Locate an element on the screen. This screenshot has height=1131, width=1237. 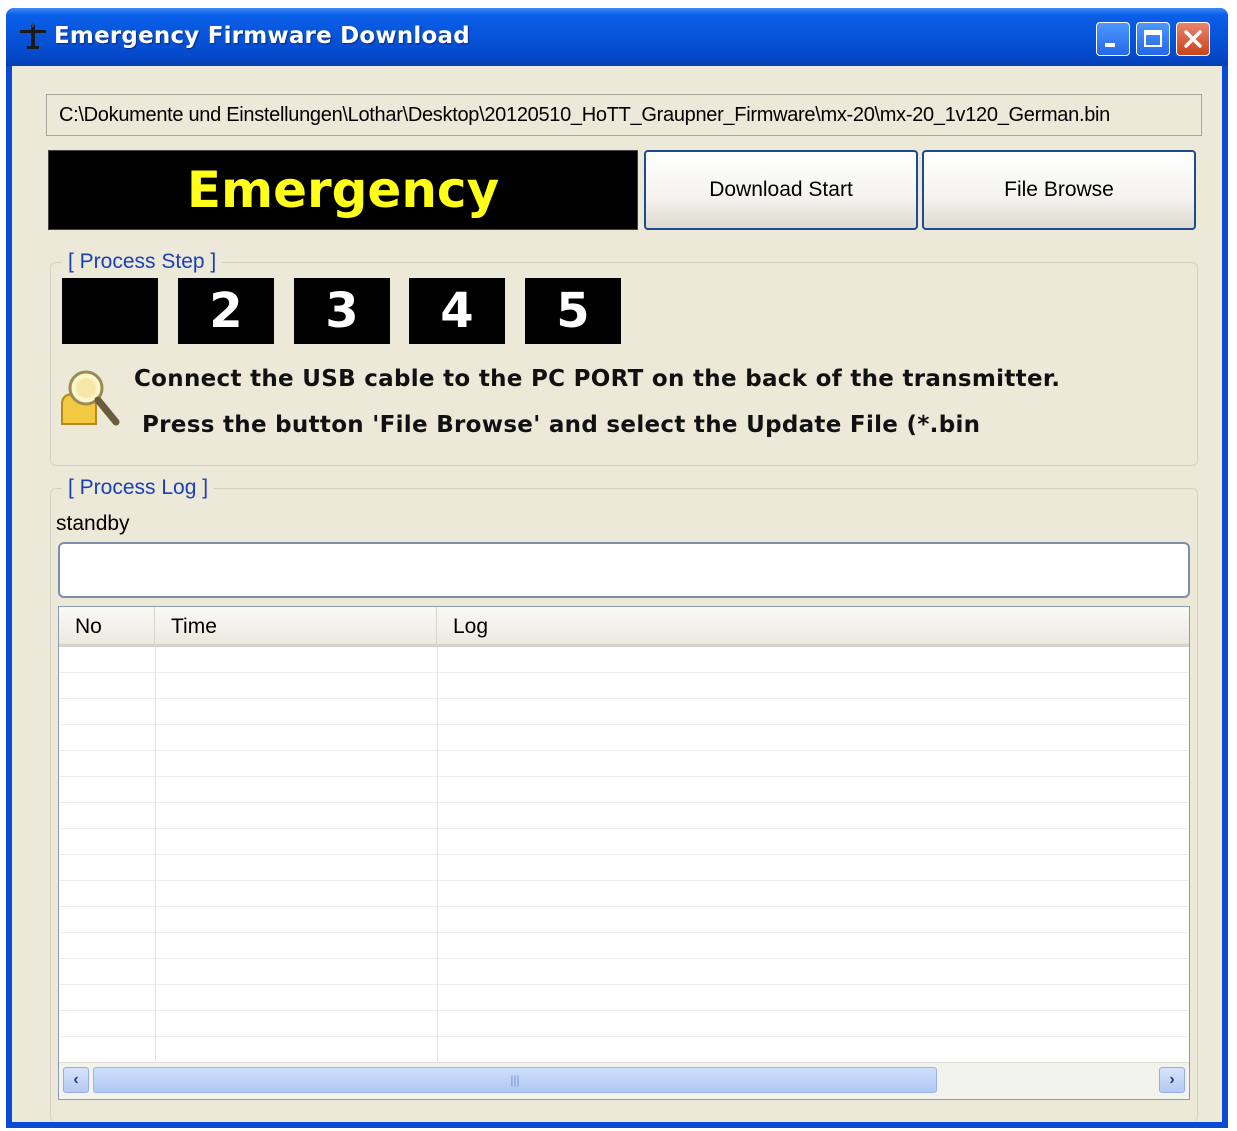
horizontal-scrollbar: ‹ ||| › is located at coordinates (624, 1080).